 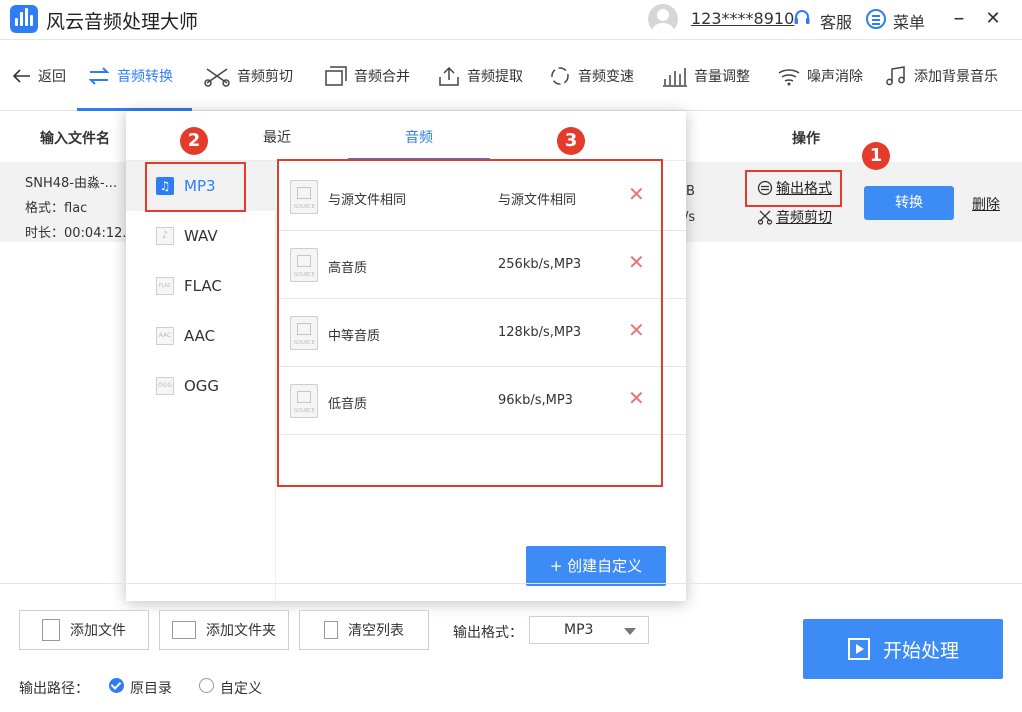 I want to click on trash-icon, so click(x=331, y=630).